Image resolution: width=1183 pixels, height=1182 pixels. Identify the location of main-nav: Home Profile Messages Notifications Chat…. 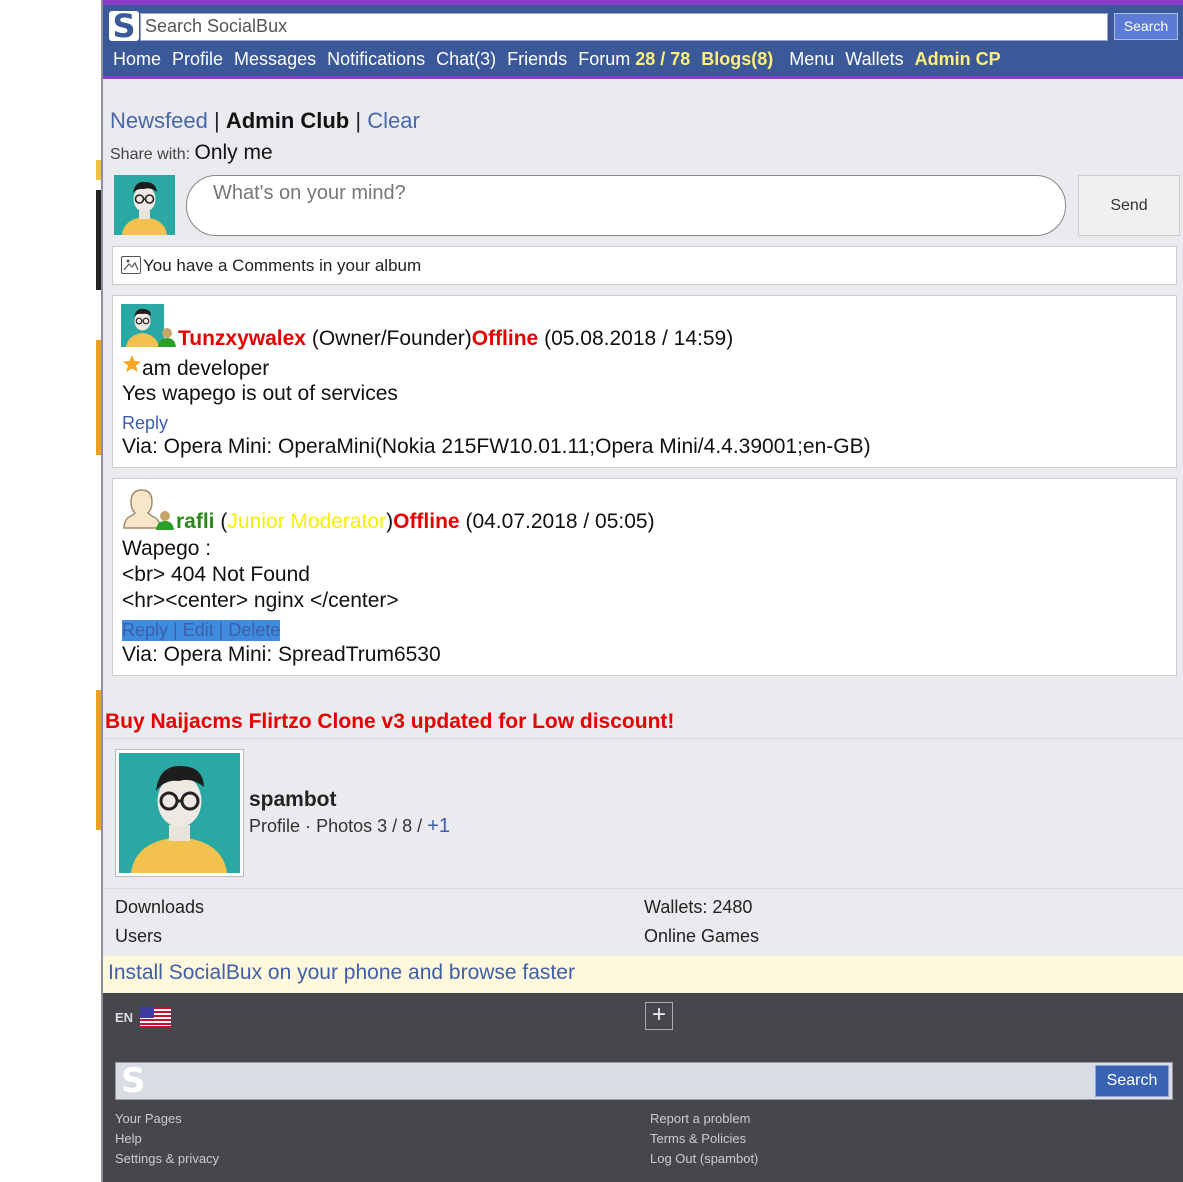
(562, 61).